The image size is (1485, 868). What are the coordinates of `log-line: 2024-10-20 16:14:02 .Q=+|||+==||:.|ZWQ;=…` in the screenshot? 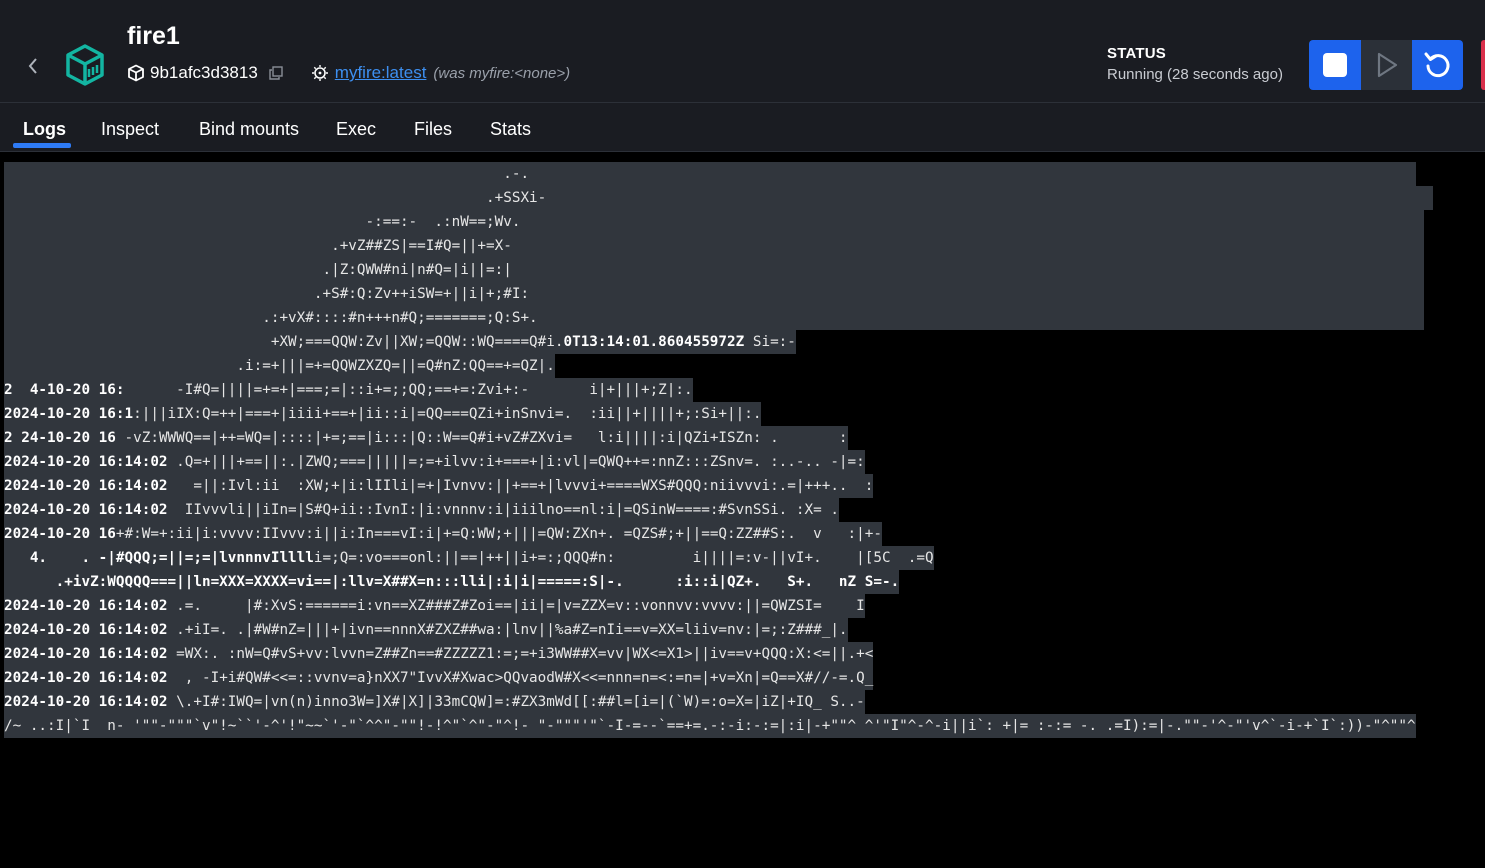 It's located at (434, 462).